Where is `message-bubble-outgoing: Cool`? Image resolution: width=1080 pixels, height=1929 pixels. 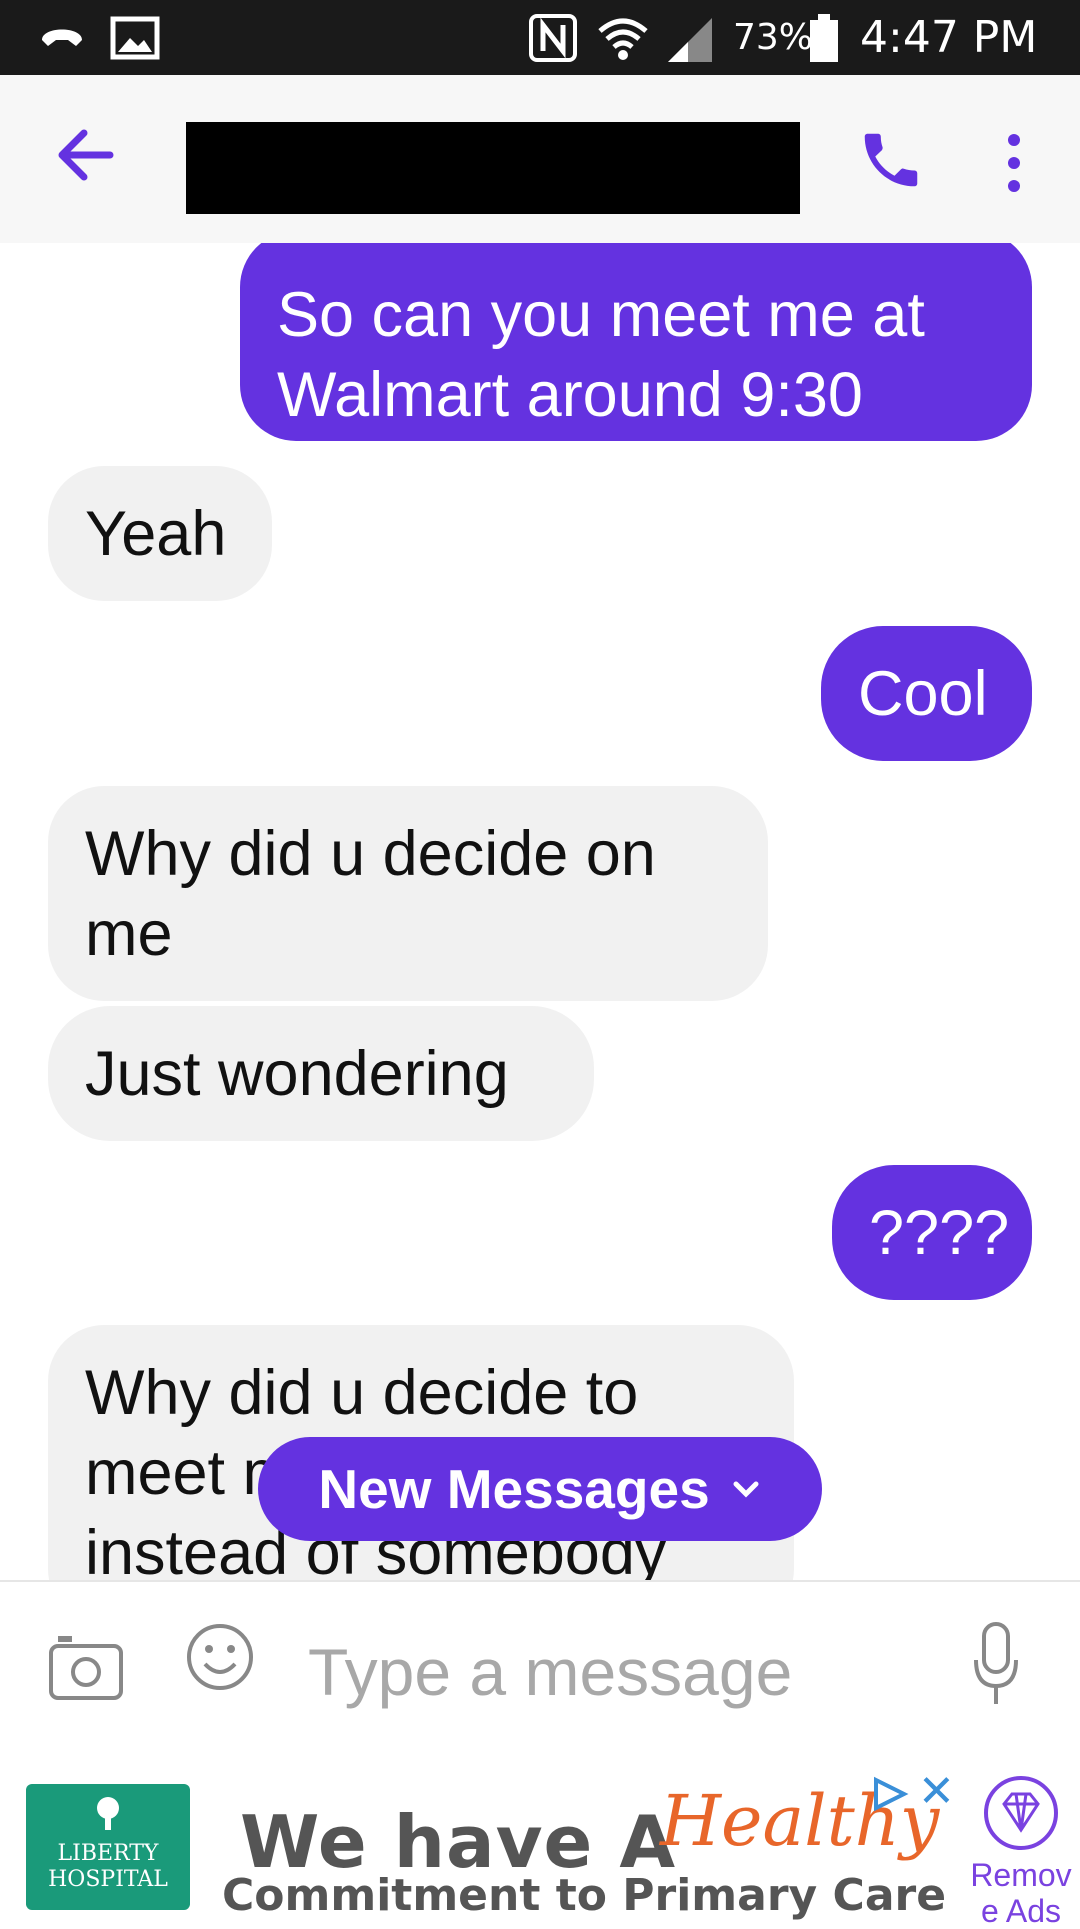 message-bubble-outgoing: Cool is located at coordinates (926, 693).